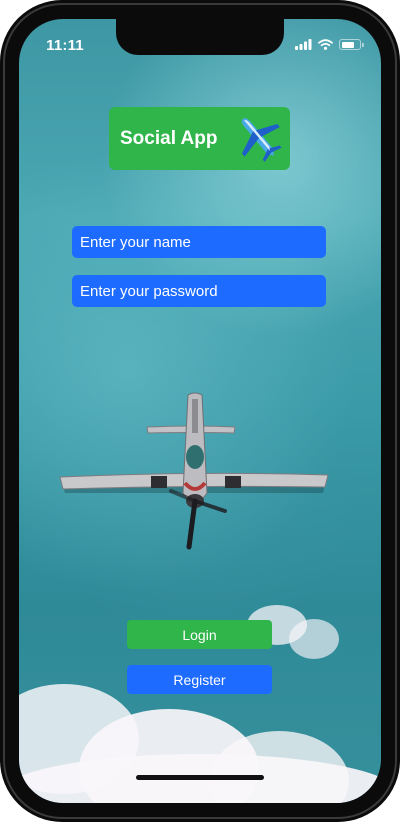  What do you see at coordinates (314, 639) in the screenshot?
I see `cloud` at bounding box center [314, 639].